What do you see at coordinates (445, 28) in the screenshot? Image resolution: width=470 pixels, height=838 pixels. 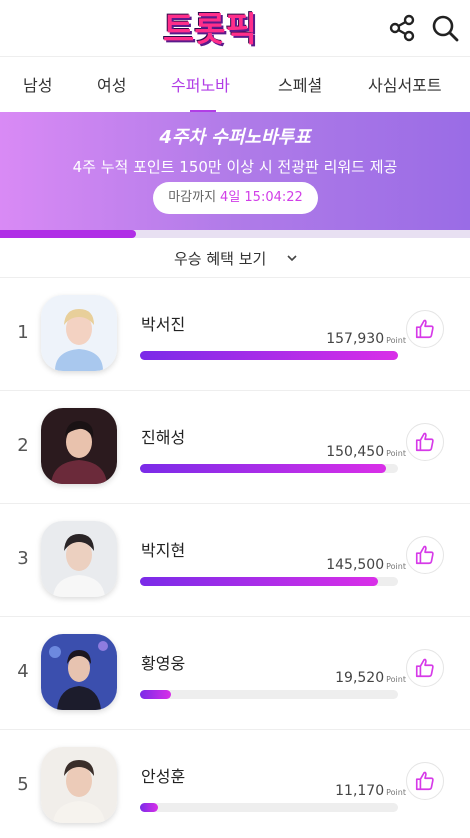 I see `search-icon` at bounding box center [445, 28].